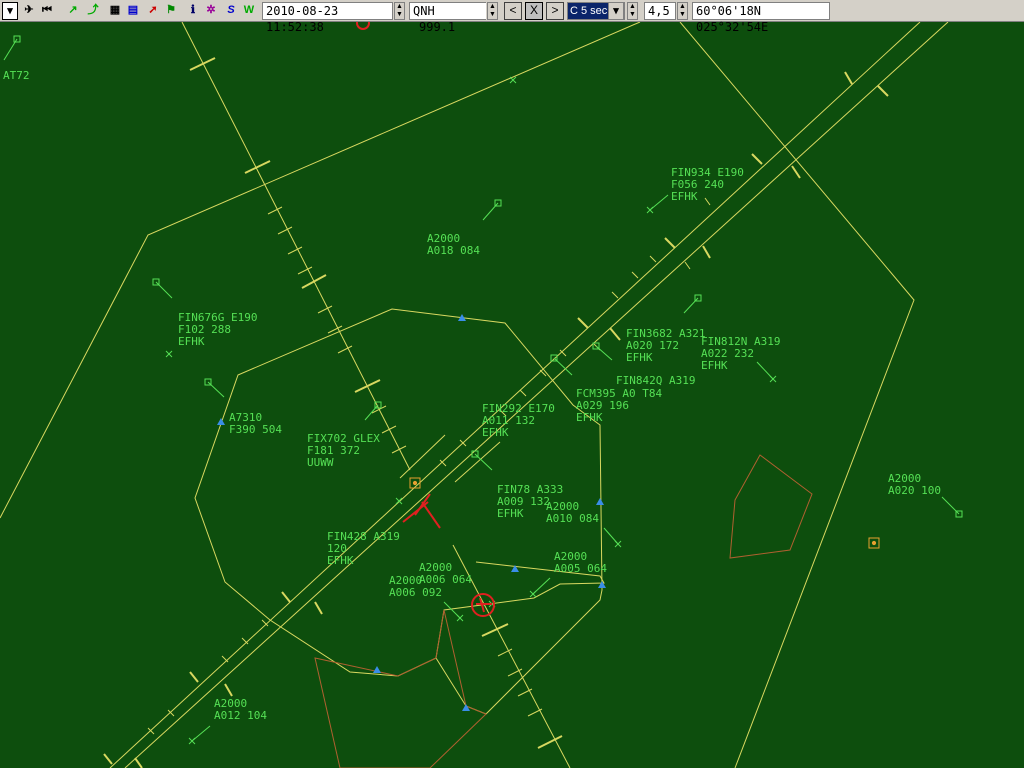 Image resolution: width=1024 pixels, height=768 pixels. What do you see at coordinates (534, 11) in the screenshot?
I see `stop-button: X` at bounding box center [534, 11].